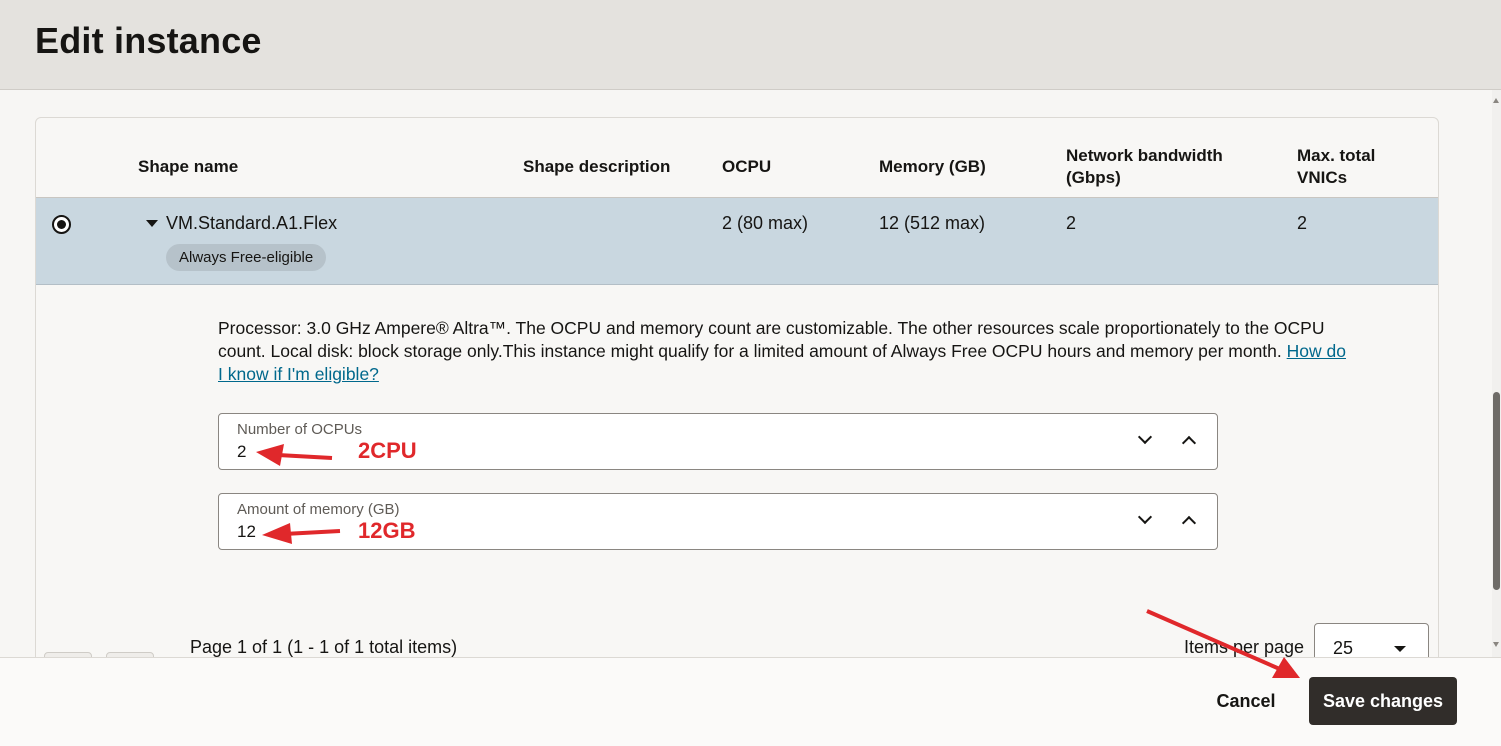  What do you see at coordinates (932, 167) in the screenshot?
I see `column-header-memory: Memory (GB)` at bounding box center [932, 167].